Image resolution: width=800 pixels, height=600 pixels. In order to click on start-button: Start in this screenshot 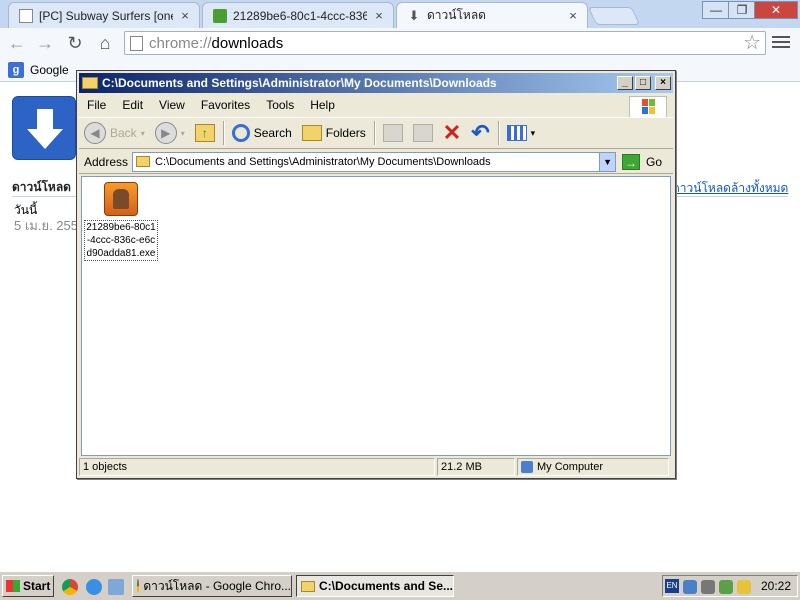, I will do `click(28, 586)`.